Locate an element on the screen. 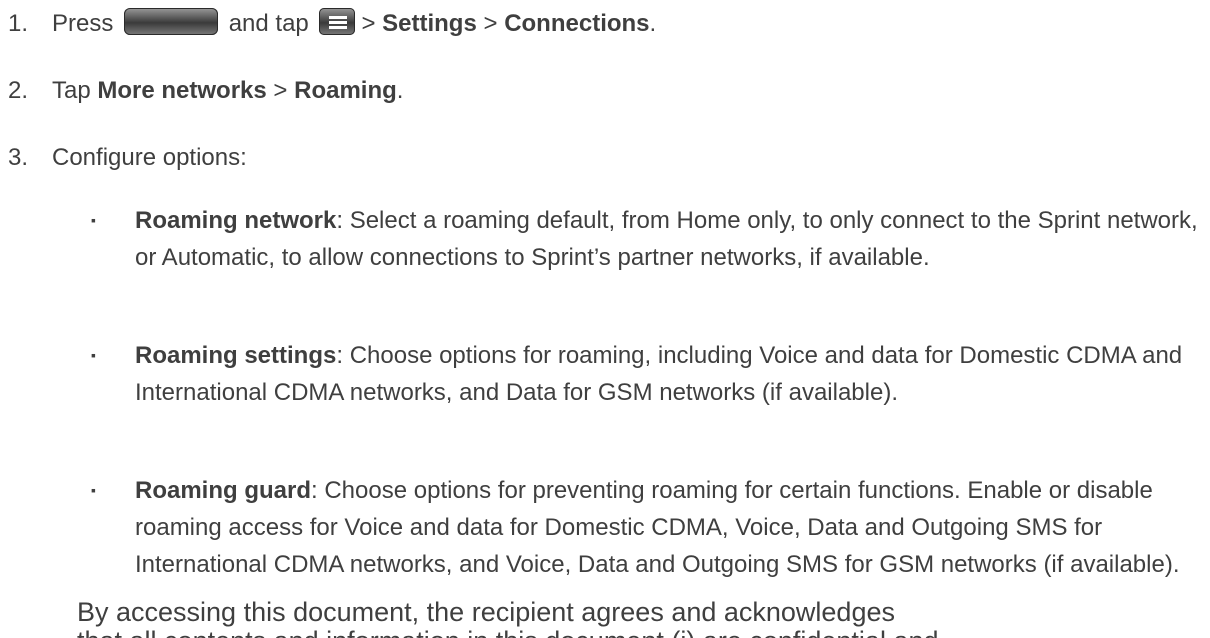 The image size is (1210, 638). menu-key-icon is located at coordinates (337, 21).